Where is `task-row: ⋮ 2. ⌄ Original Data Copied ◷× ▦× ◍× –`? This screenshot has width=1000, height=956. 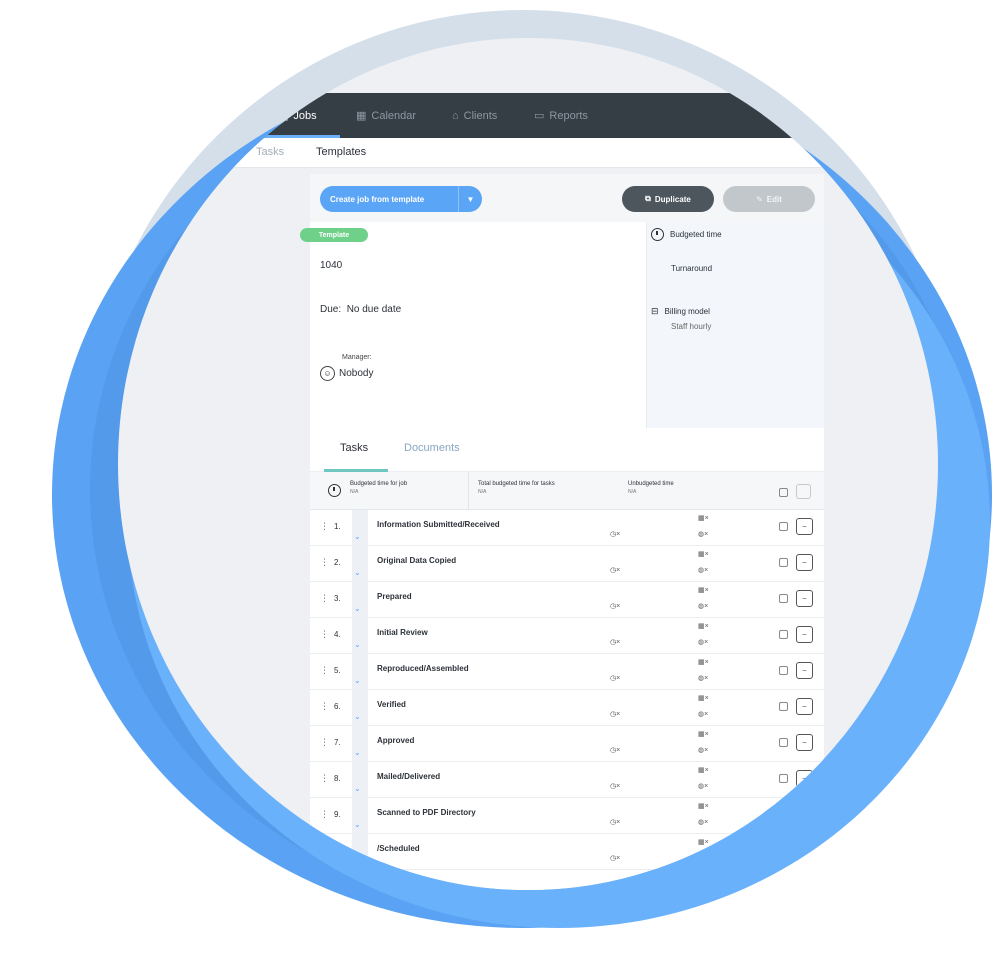 task-row: ⋮ 2. ⌄ Original Data Copied ◷× ▦× ◍× – is located at coordinates (567, 564).